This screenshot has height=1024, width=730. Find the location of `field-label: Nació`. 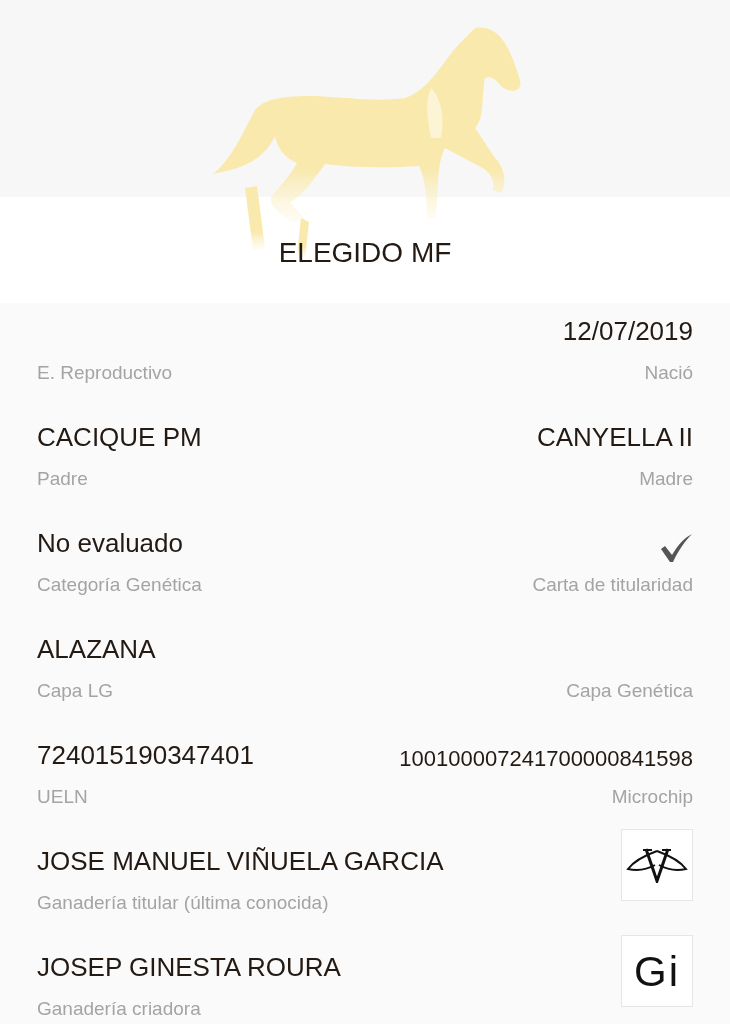

field-label: Nació is located at coordinates (668, 373).